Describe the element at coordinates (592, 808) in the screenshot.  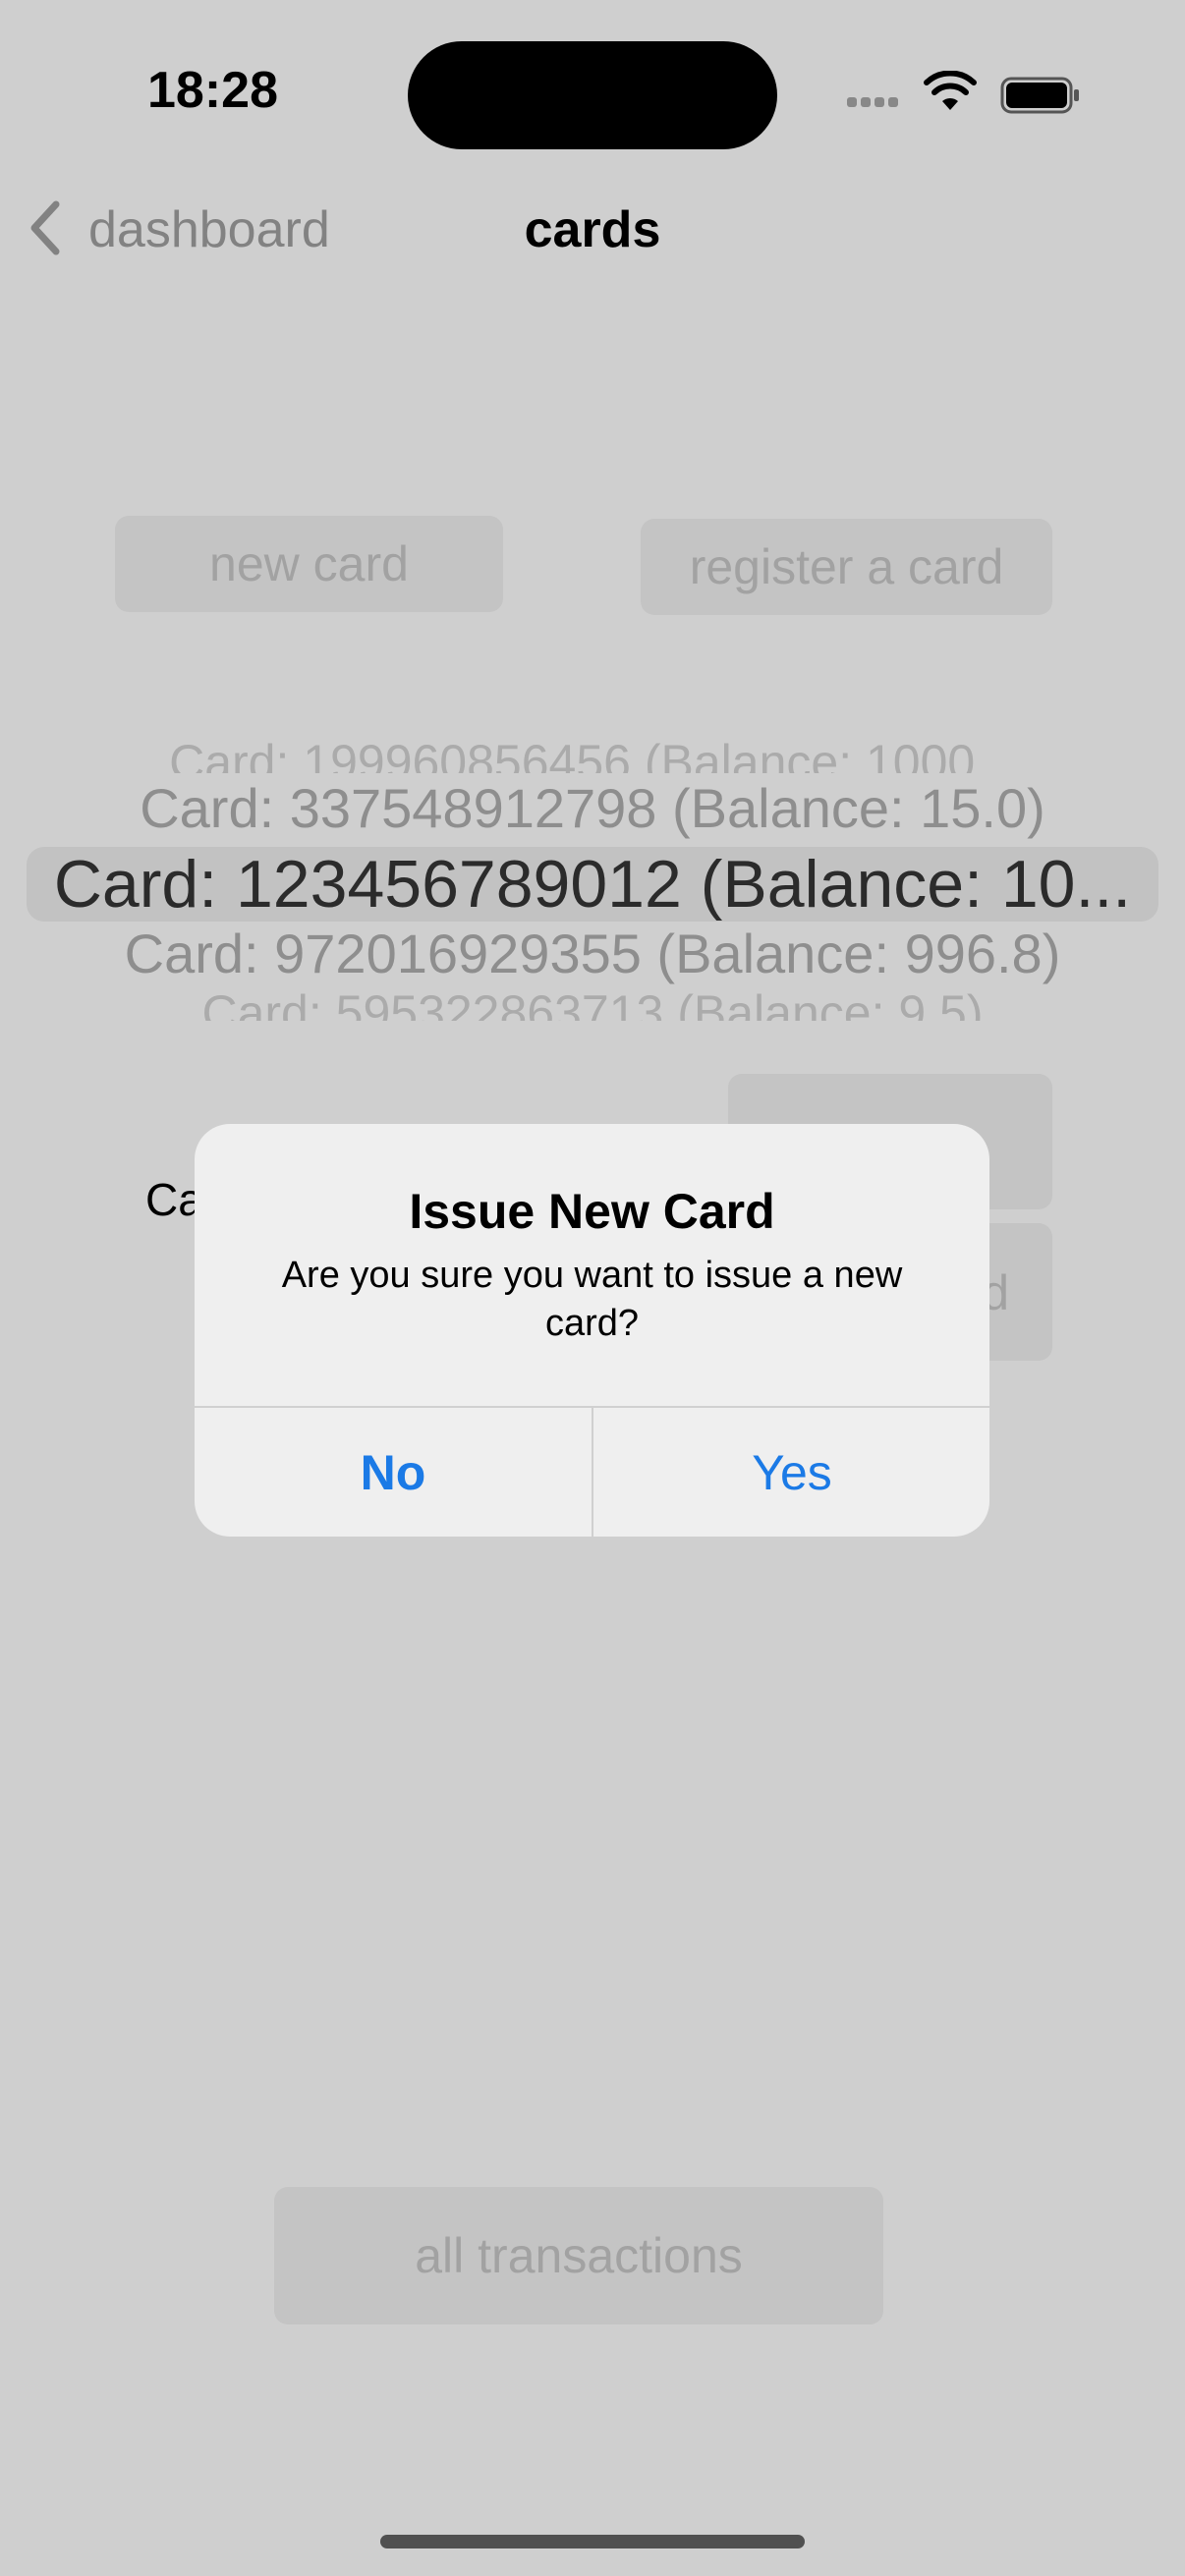
I see `picker-row: Card: 337548912798 (Balance: 15.0)` at that location.